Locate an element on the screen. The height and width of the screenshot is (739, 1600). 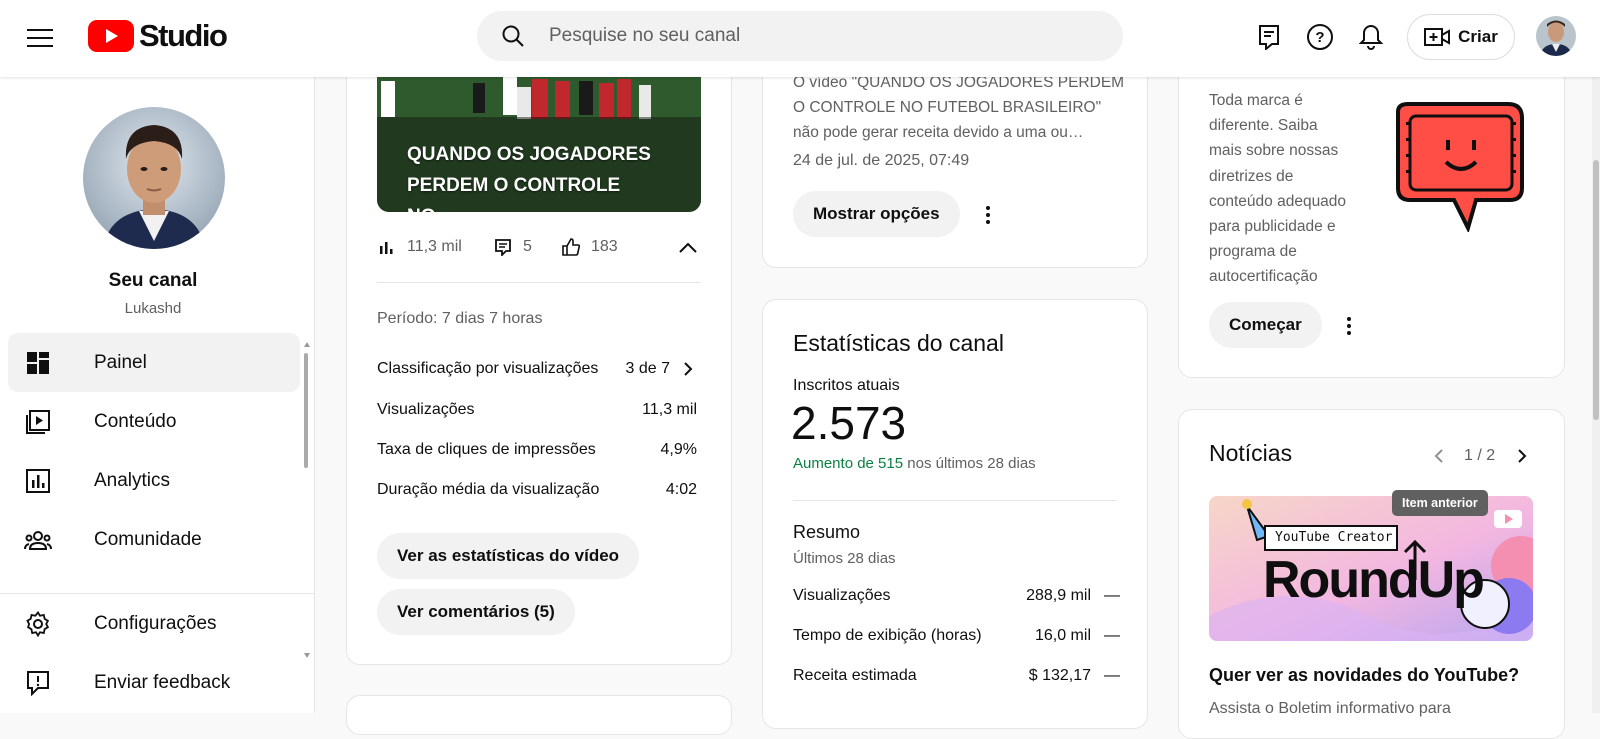
views-value: 11,3 mil is located at coordinates (669, 409).